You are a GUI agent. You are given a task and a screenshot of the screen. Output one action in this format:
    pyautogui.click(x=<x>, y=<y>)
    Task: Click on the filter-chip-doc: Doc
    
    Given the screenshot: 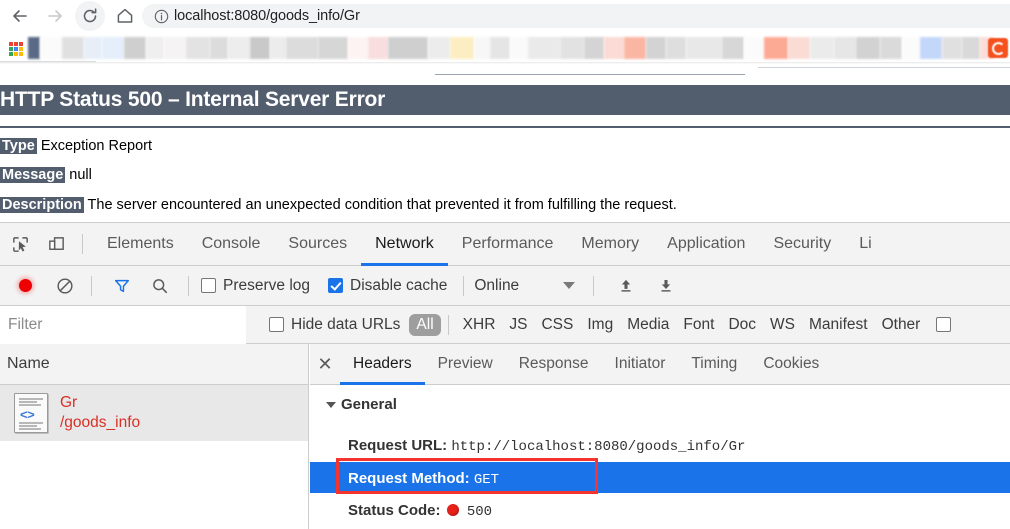 What is the action you would take?
    pyautogui.click(x=742, y=325)
    